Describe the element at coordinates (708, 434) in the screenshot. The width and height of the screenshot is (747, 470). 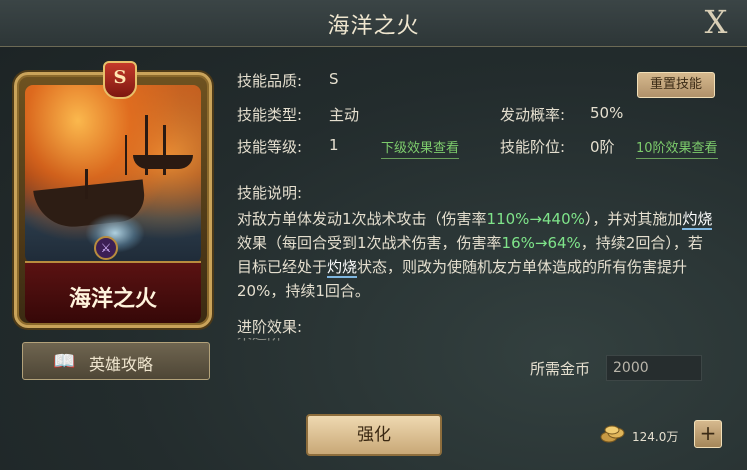
I see `add-gold-button: +` at that location.